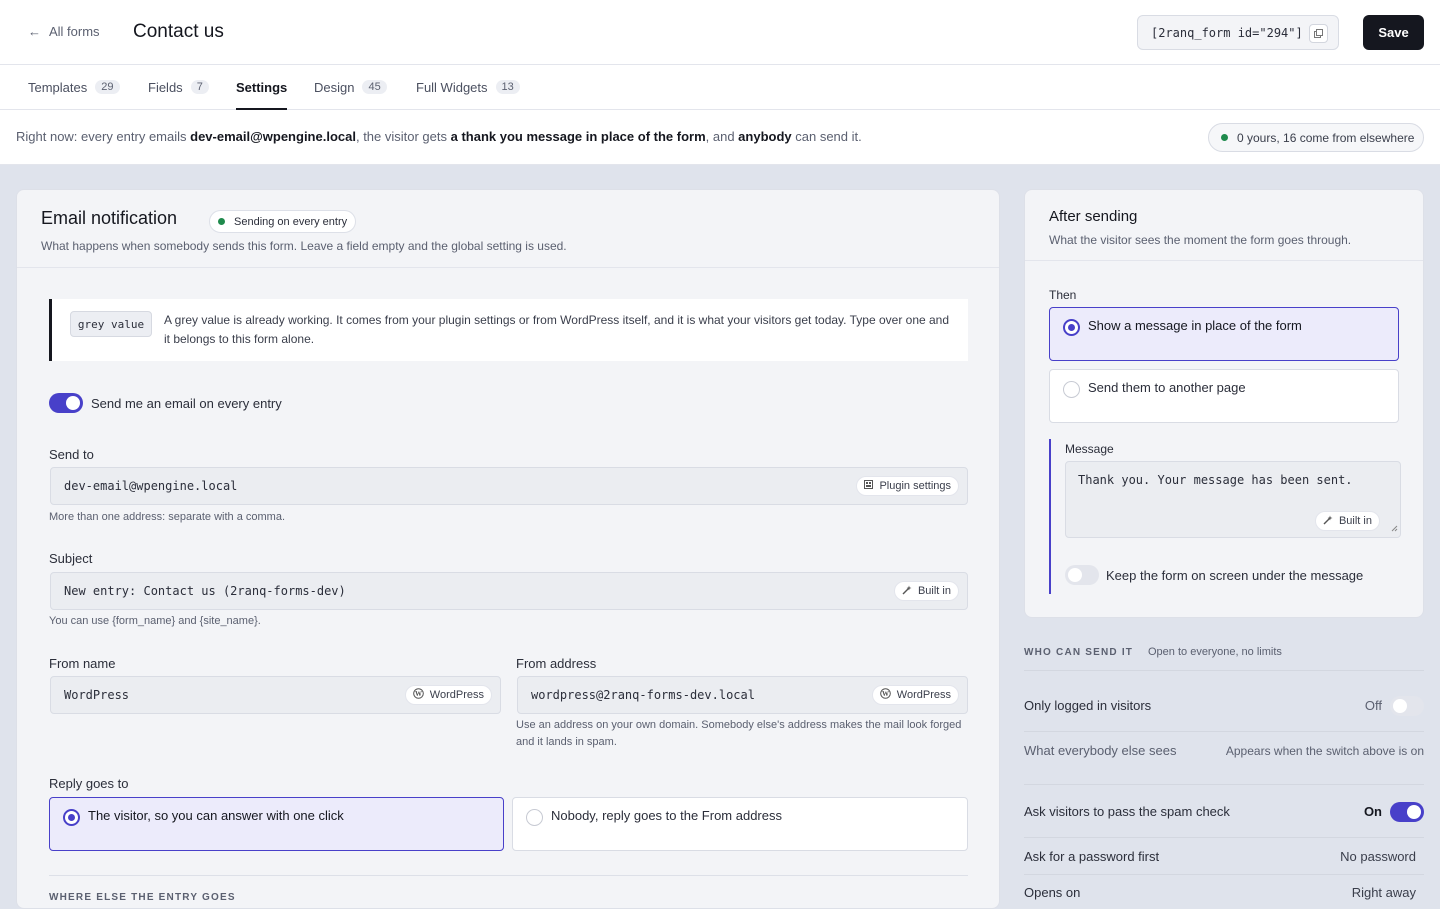  I want to click on summary-part: can send it., so click(826, 136).